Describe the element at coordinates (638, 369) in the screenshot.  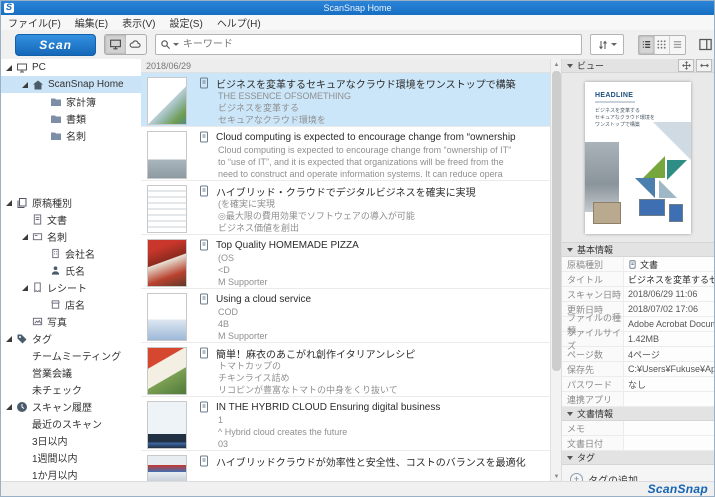
I see `info-row: 保存先 C:¥Users¥Fukuse¥AppData` at that location.